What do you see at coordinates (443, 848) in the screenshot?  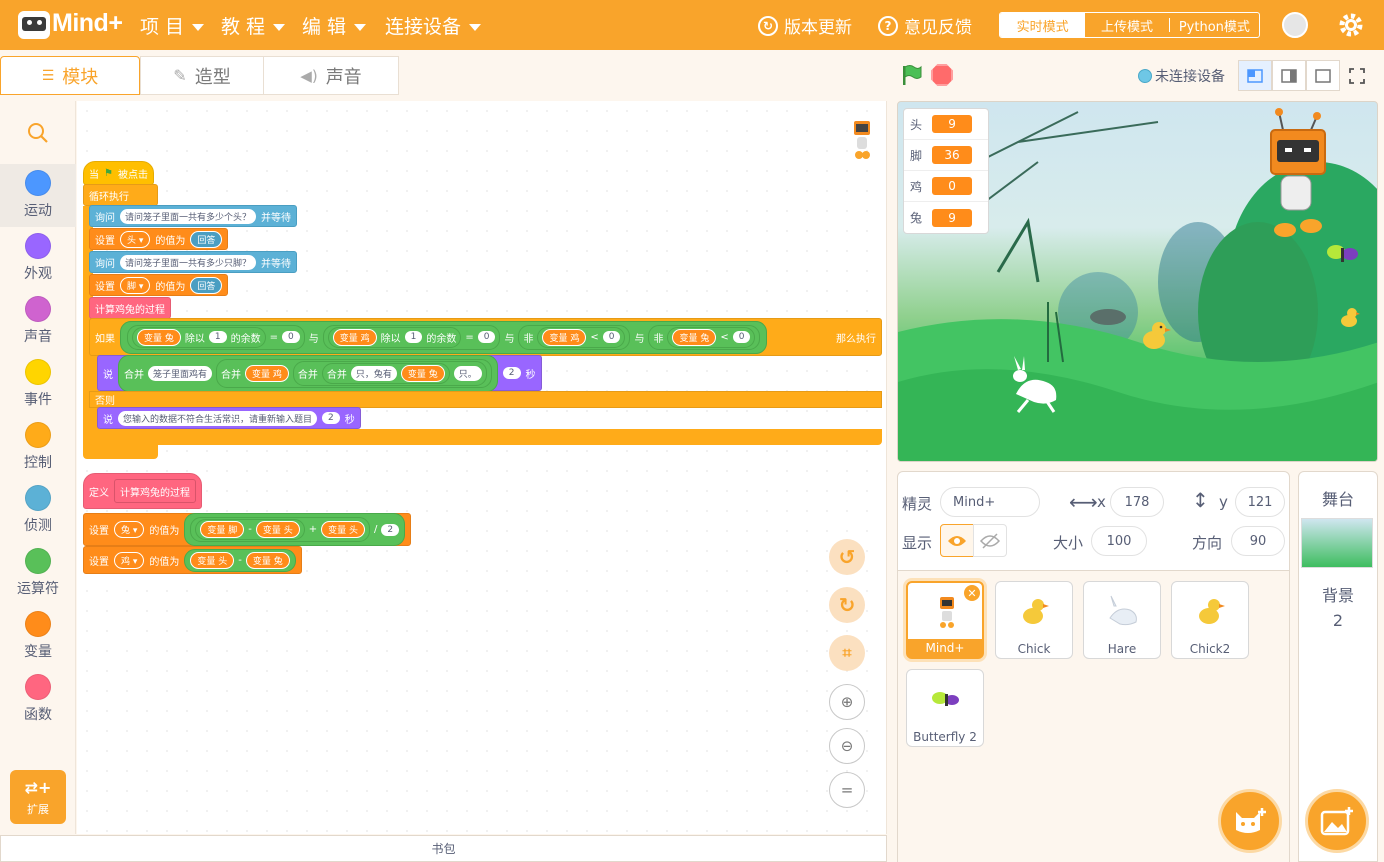 I see `backpack-bar: 书包` at bounding box center [443, 848].